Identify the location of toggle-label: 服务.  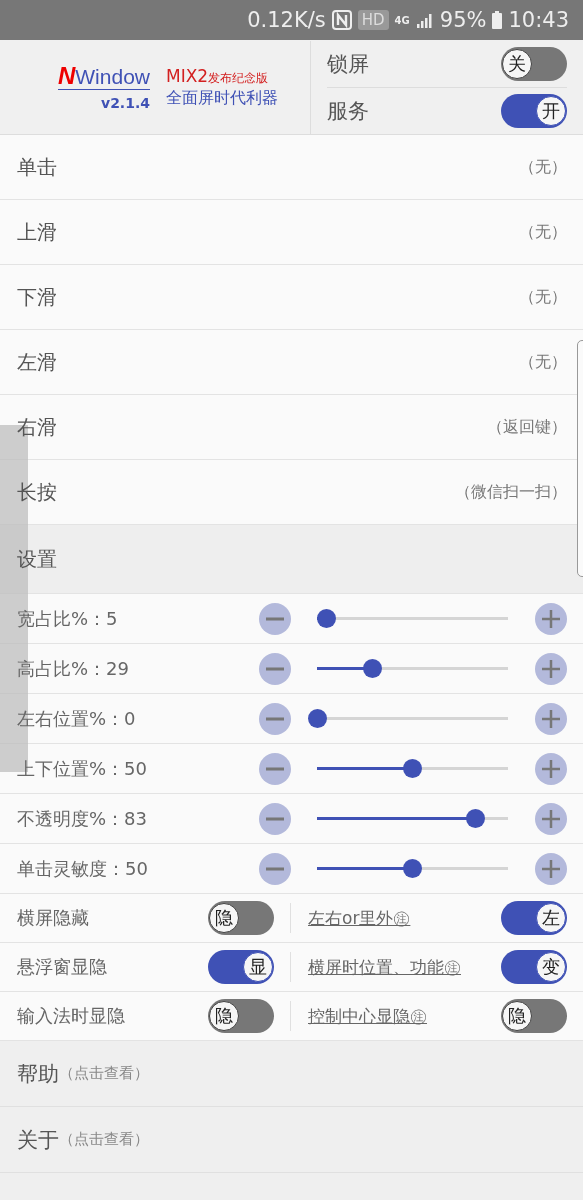
(348, 111).